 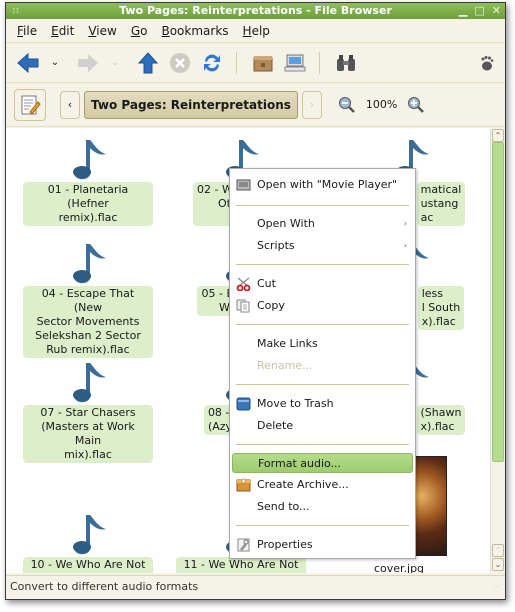 What do you see at coordinates (322, 185) in the screenshot?
I see `menu-item-open-with-movie-player: Open with "Movie Player"` at bounding box center [322, 185].